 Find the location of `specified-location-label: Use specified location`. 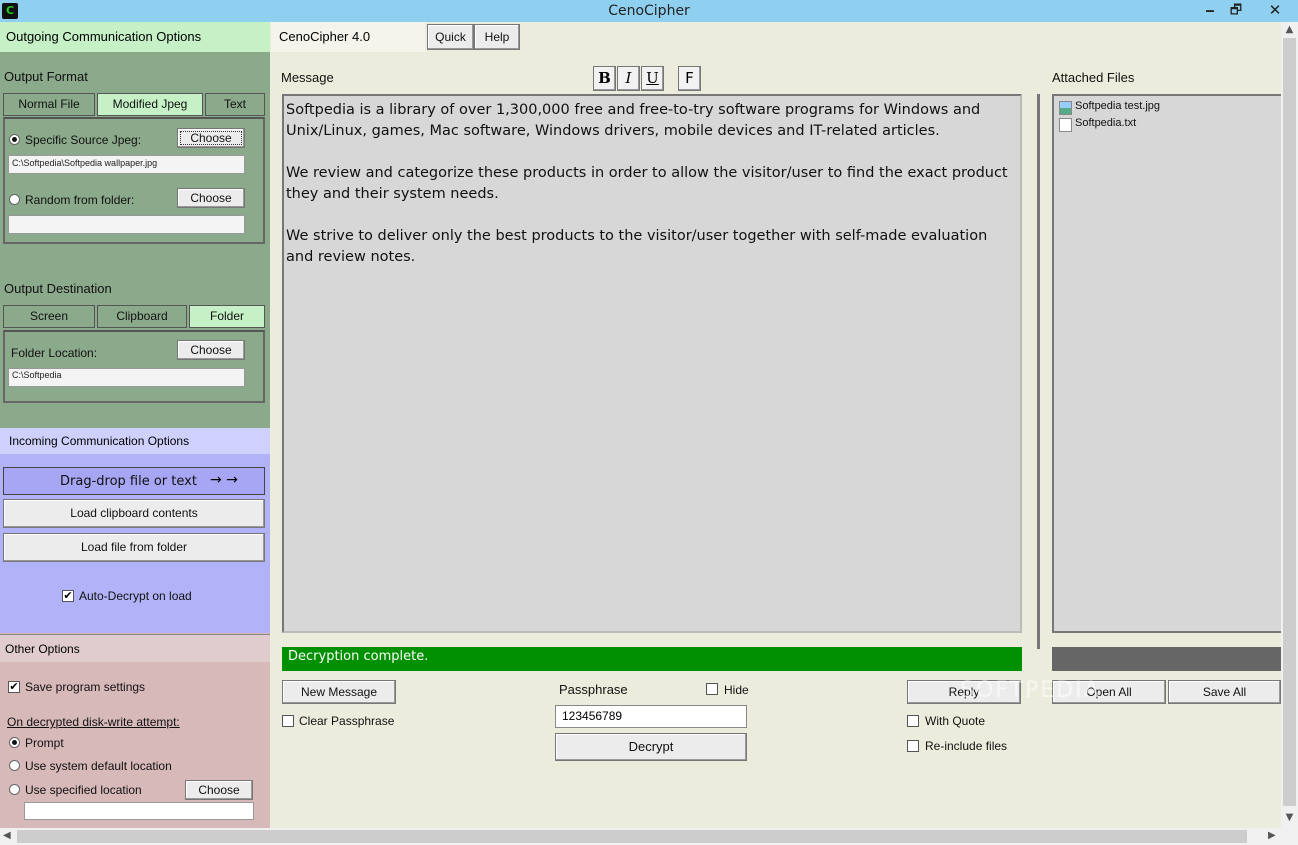

specified-location-label: Use specified location is located at coordinates (83, 790).